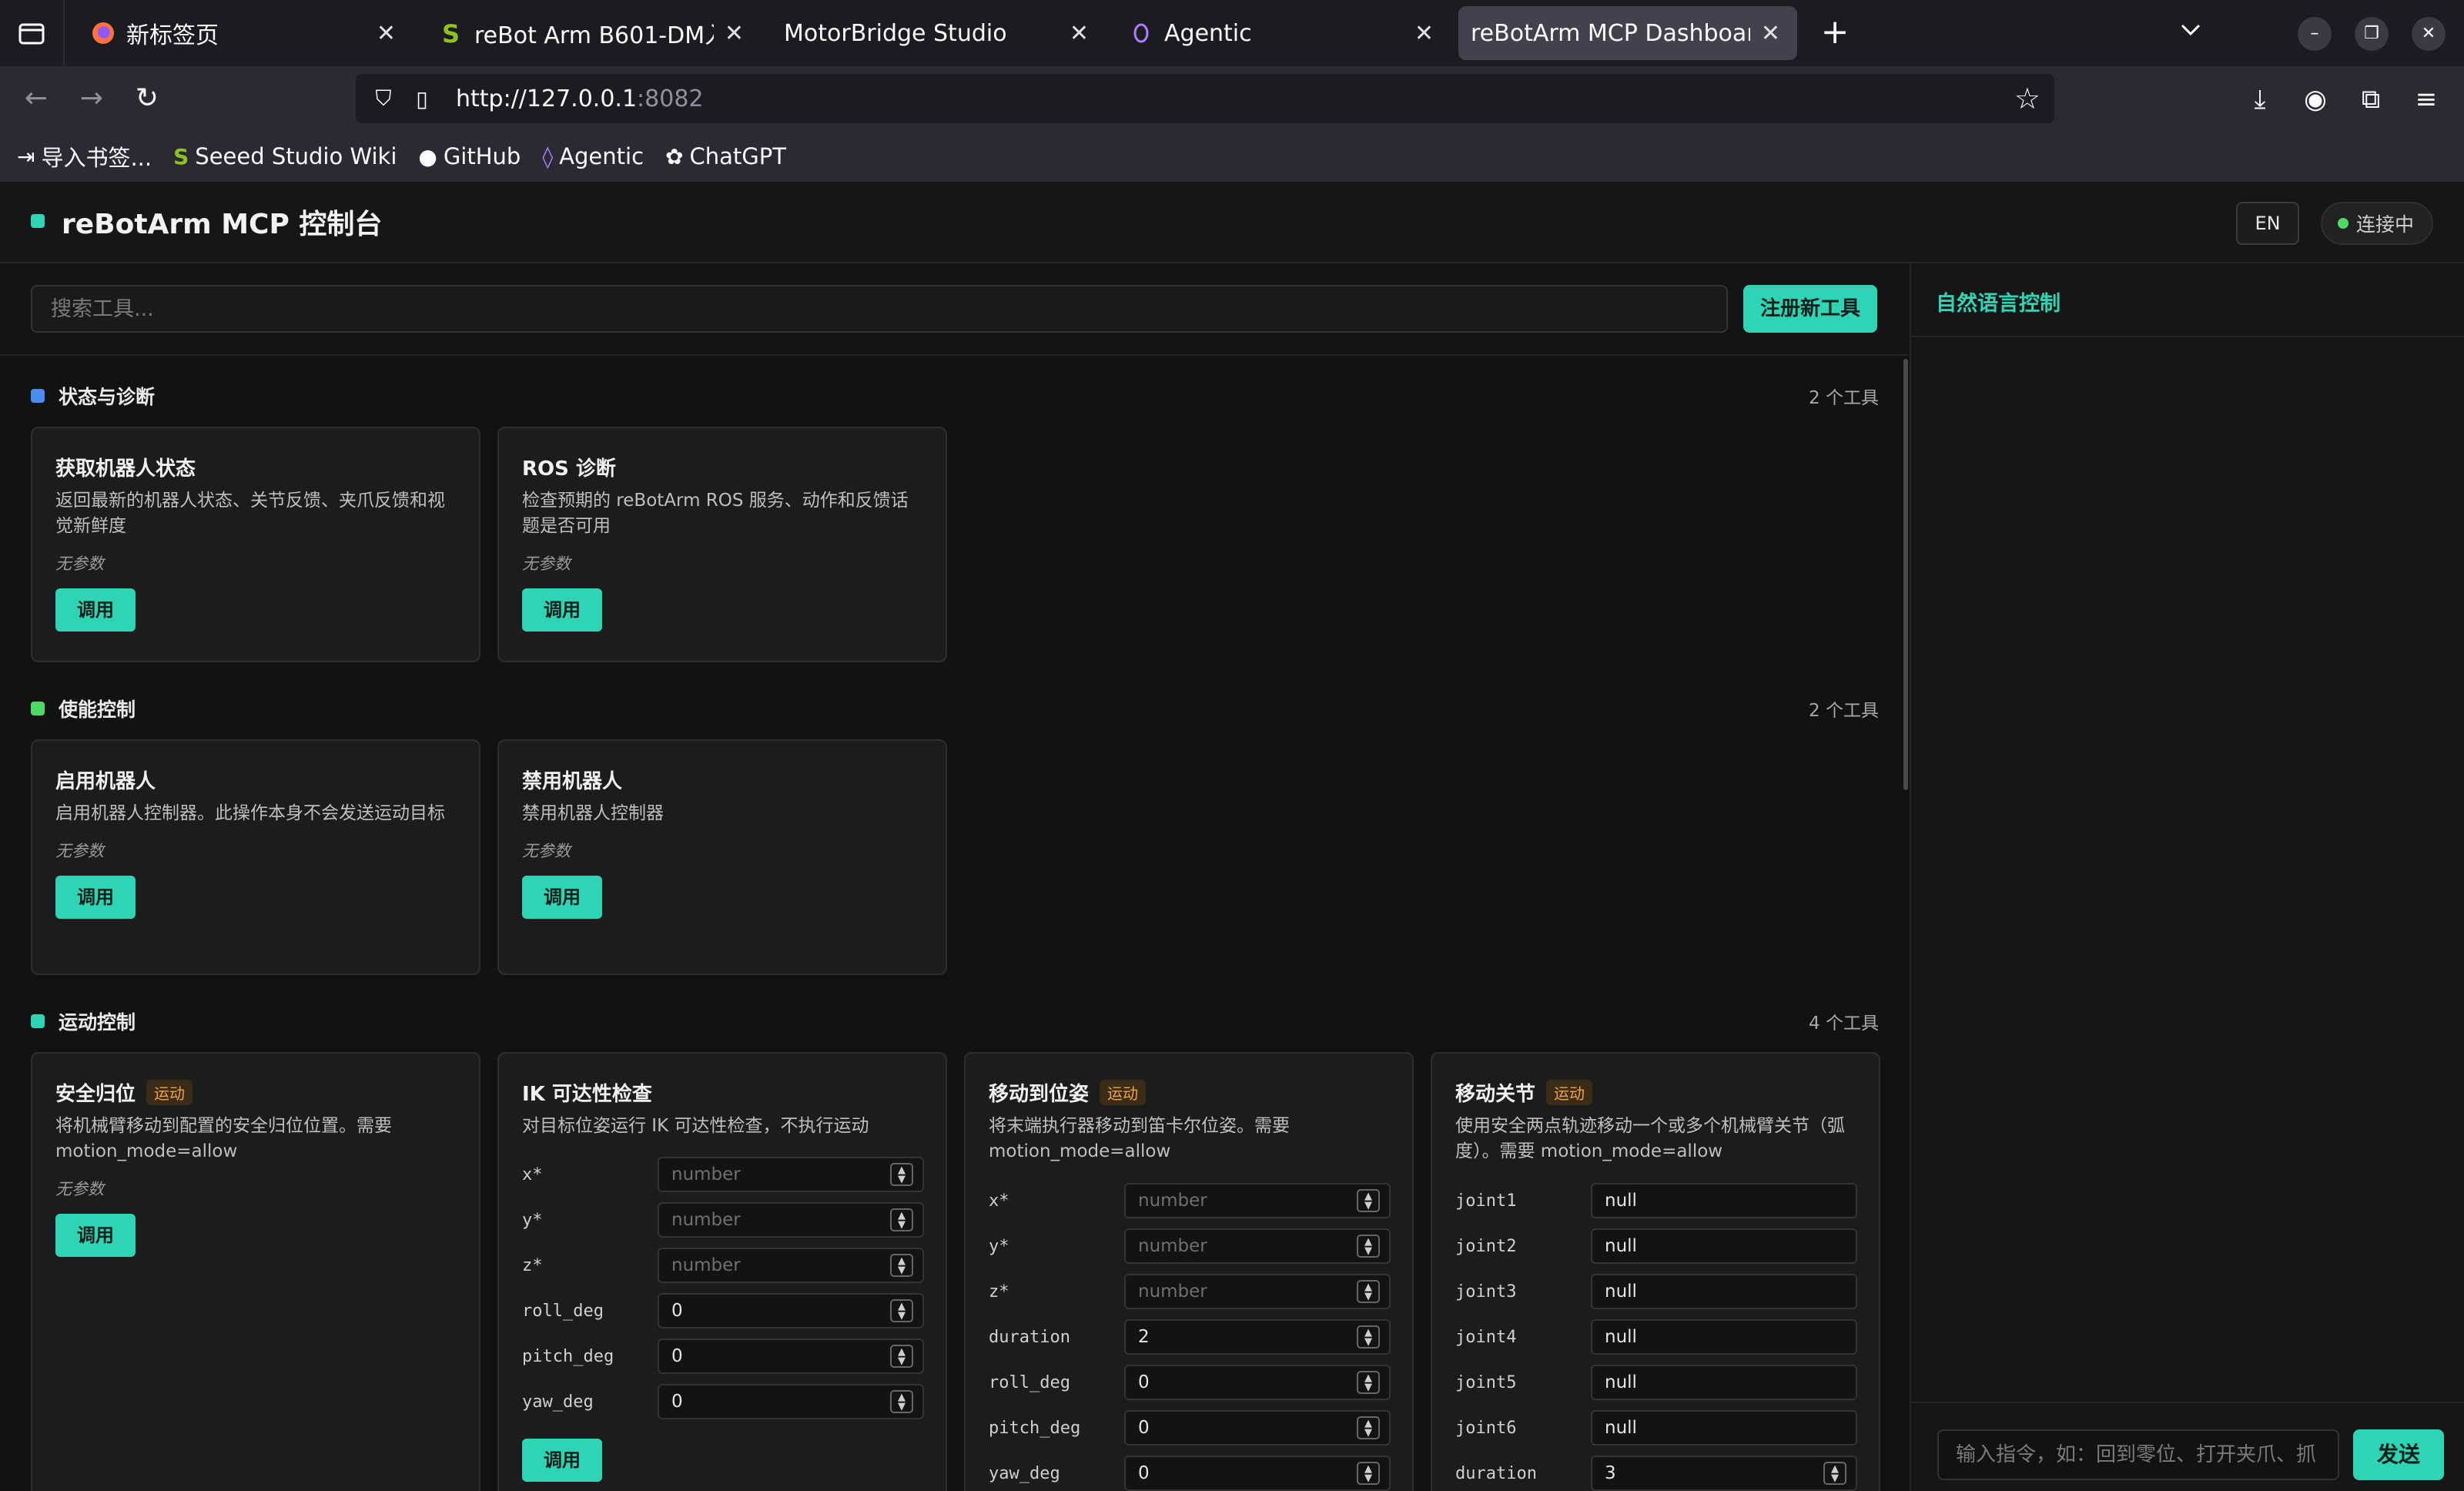 This screenshot has height=1491, width=2464. I want to click on download-icon: ⤓, so click(2260, 99).